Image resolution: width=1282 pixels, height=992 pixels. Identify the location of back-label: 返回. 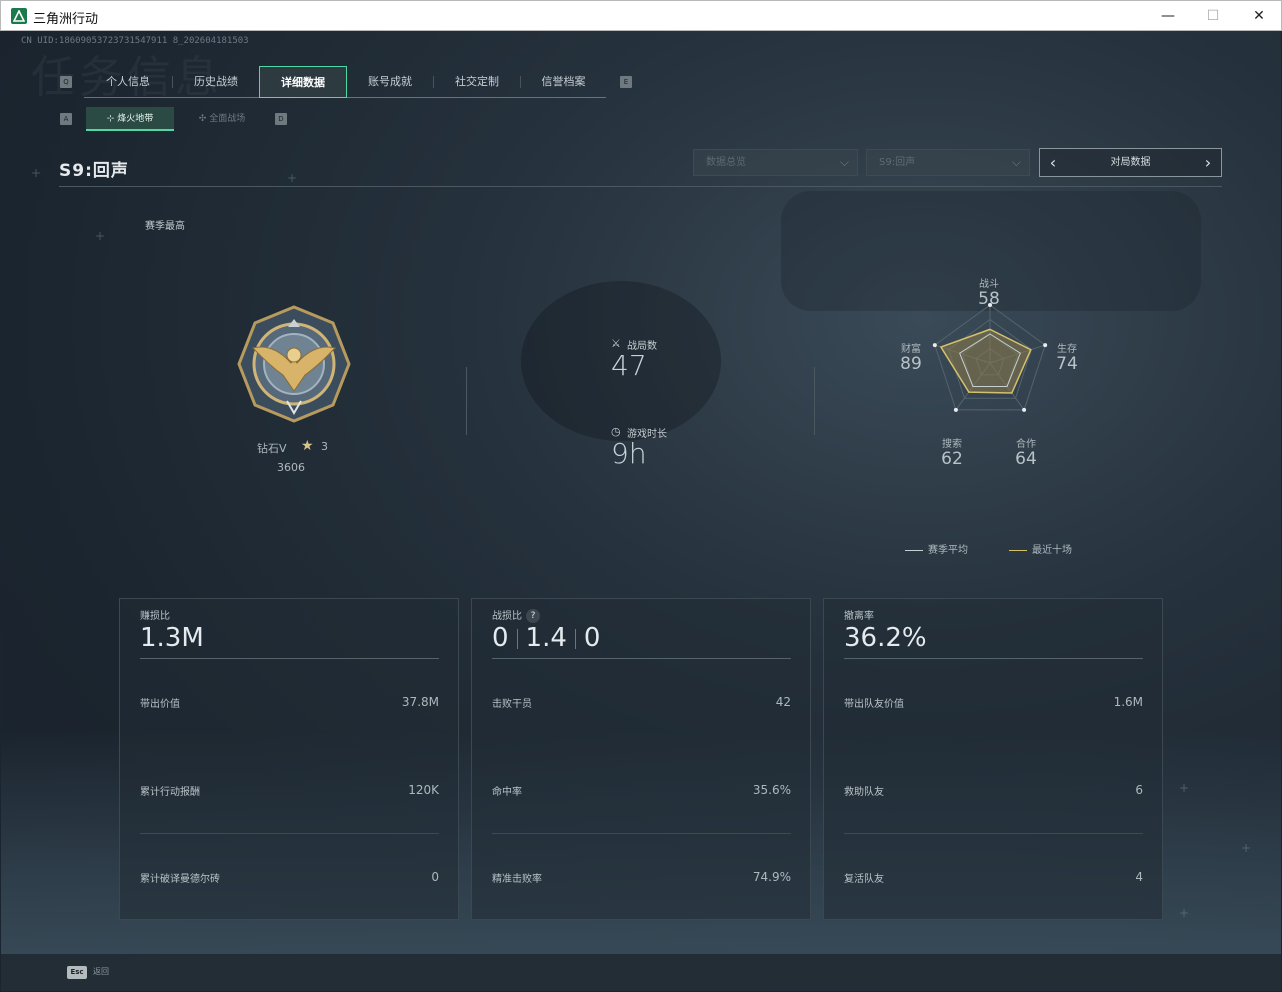
(101, 971).